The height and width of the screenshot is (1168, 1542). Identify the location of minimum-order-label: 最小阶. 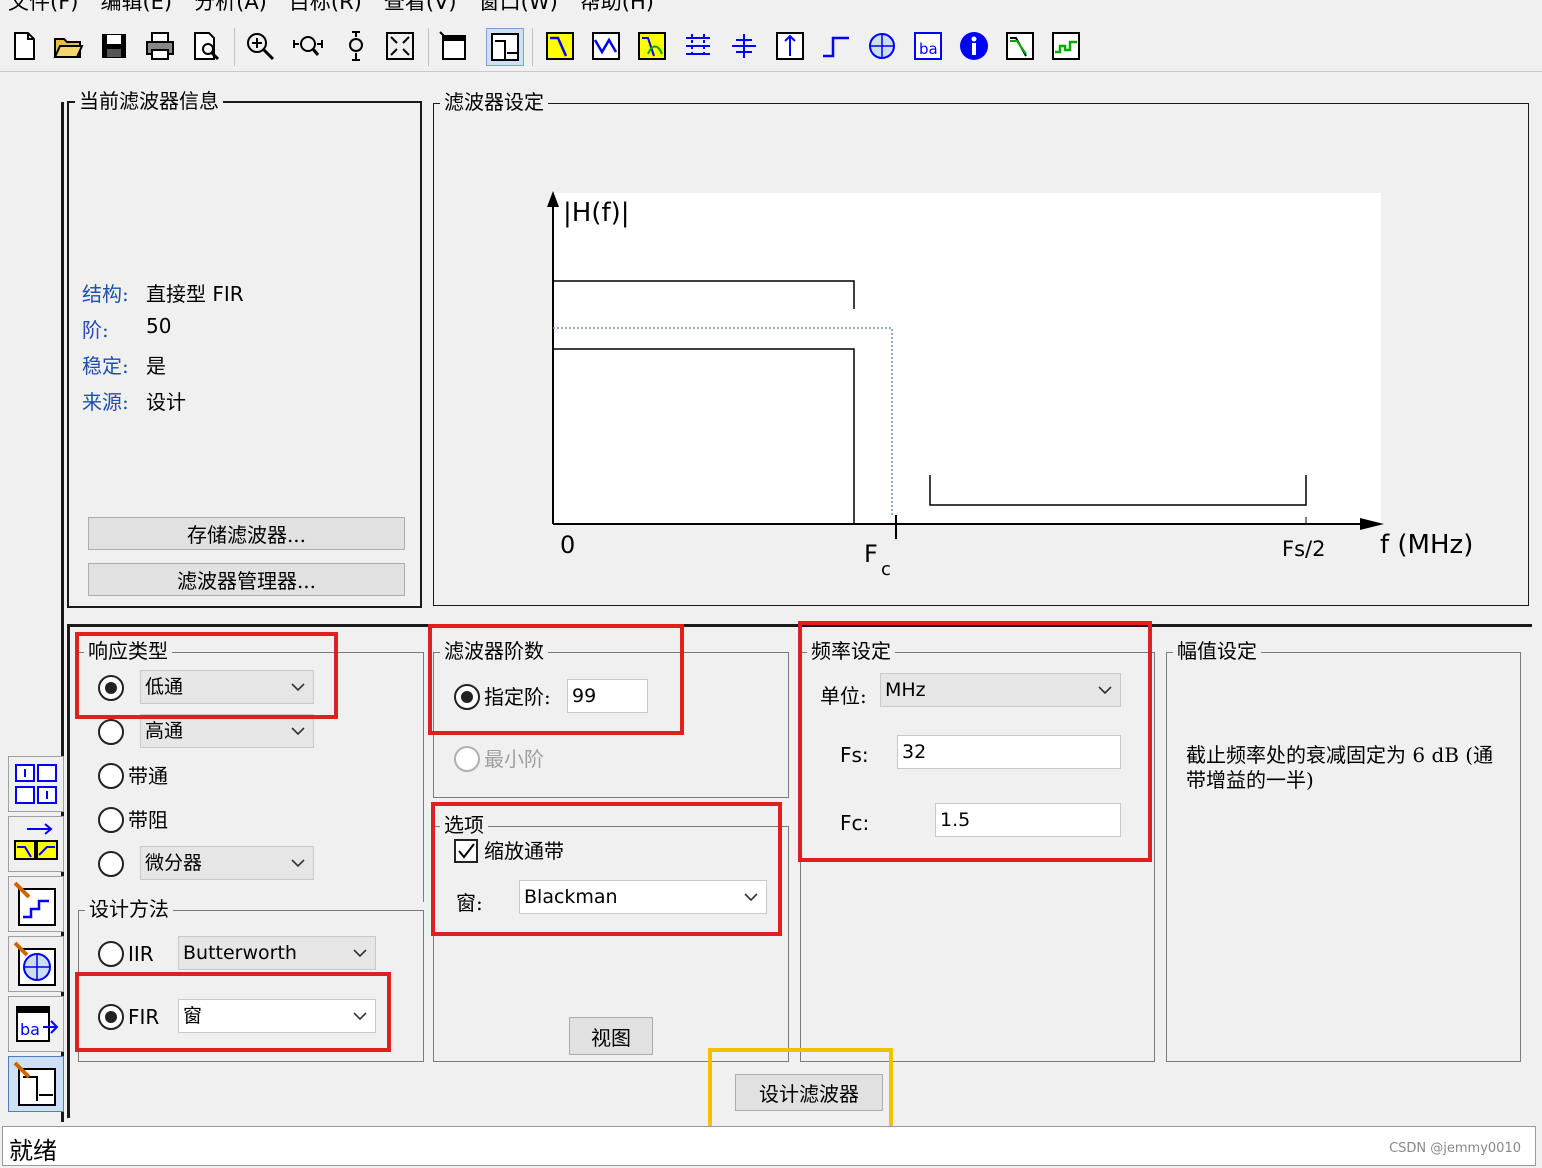
(514, 759).